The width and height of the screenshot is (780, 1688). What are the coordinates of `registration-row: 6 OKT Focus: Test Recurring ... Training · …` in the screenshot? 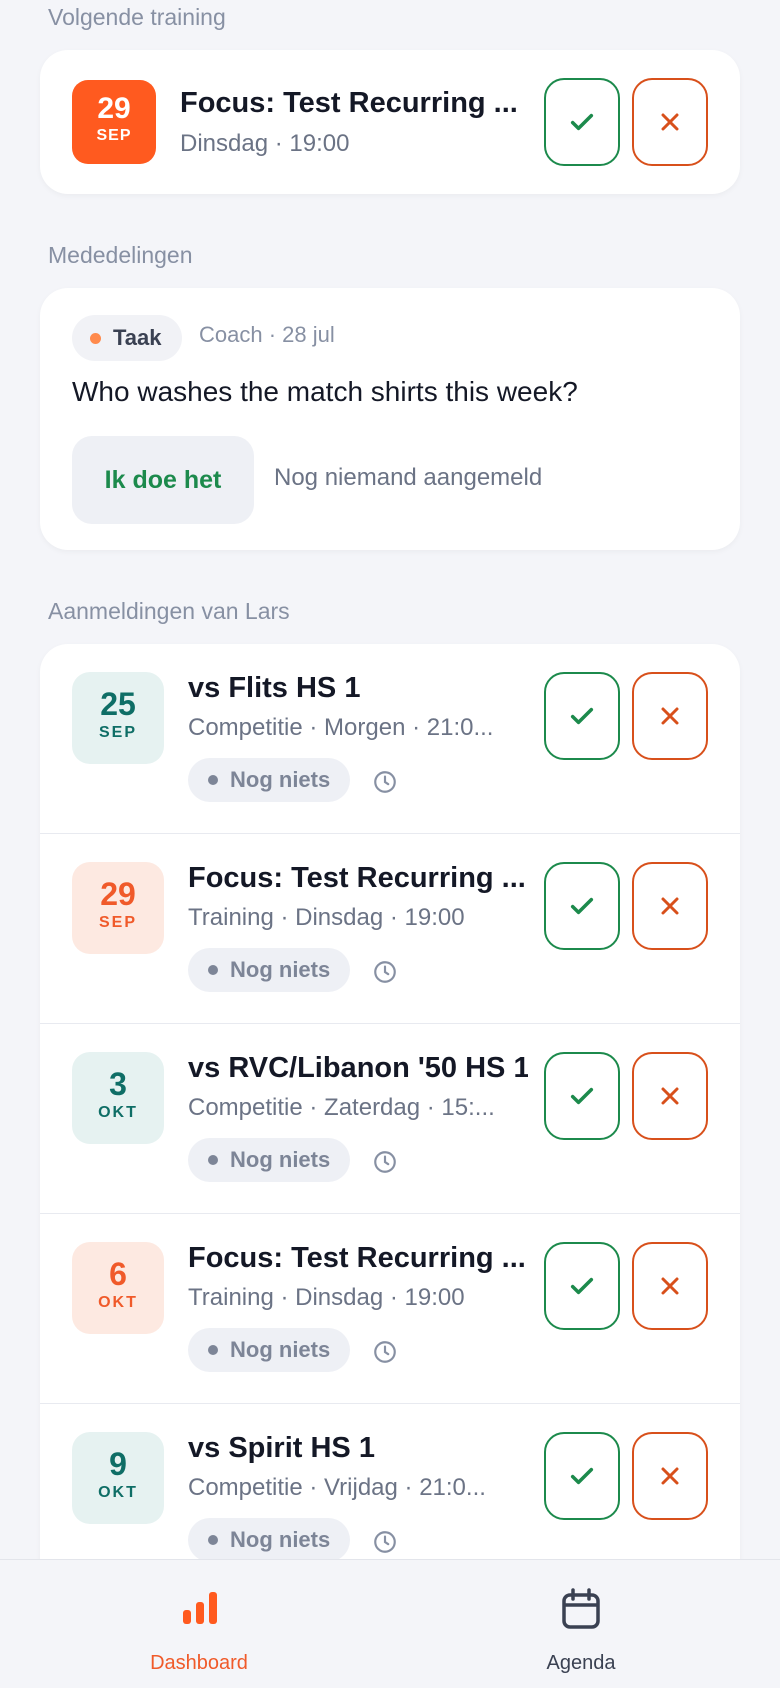 It's located at (390, 1309).